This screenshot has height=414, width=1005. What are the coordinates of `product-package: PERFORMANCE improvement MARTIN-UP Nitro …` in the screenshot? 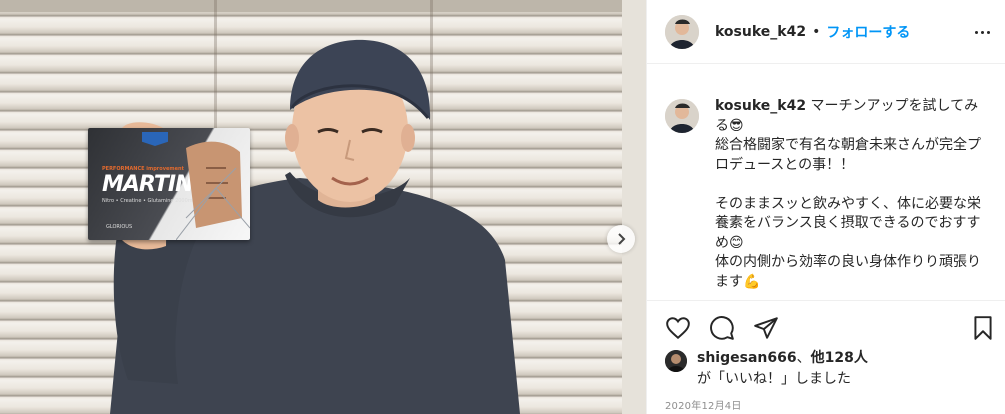 It's located at (169, 184).